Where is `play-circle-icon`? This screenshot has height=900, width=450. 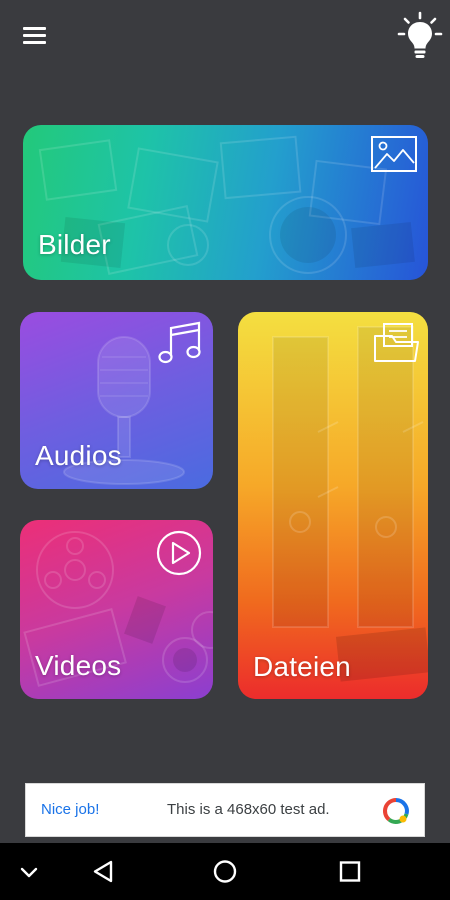 play-circle-icon is located at coordinates (179, 555).